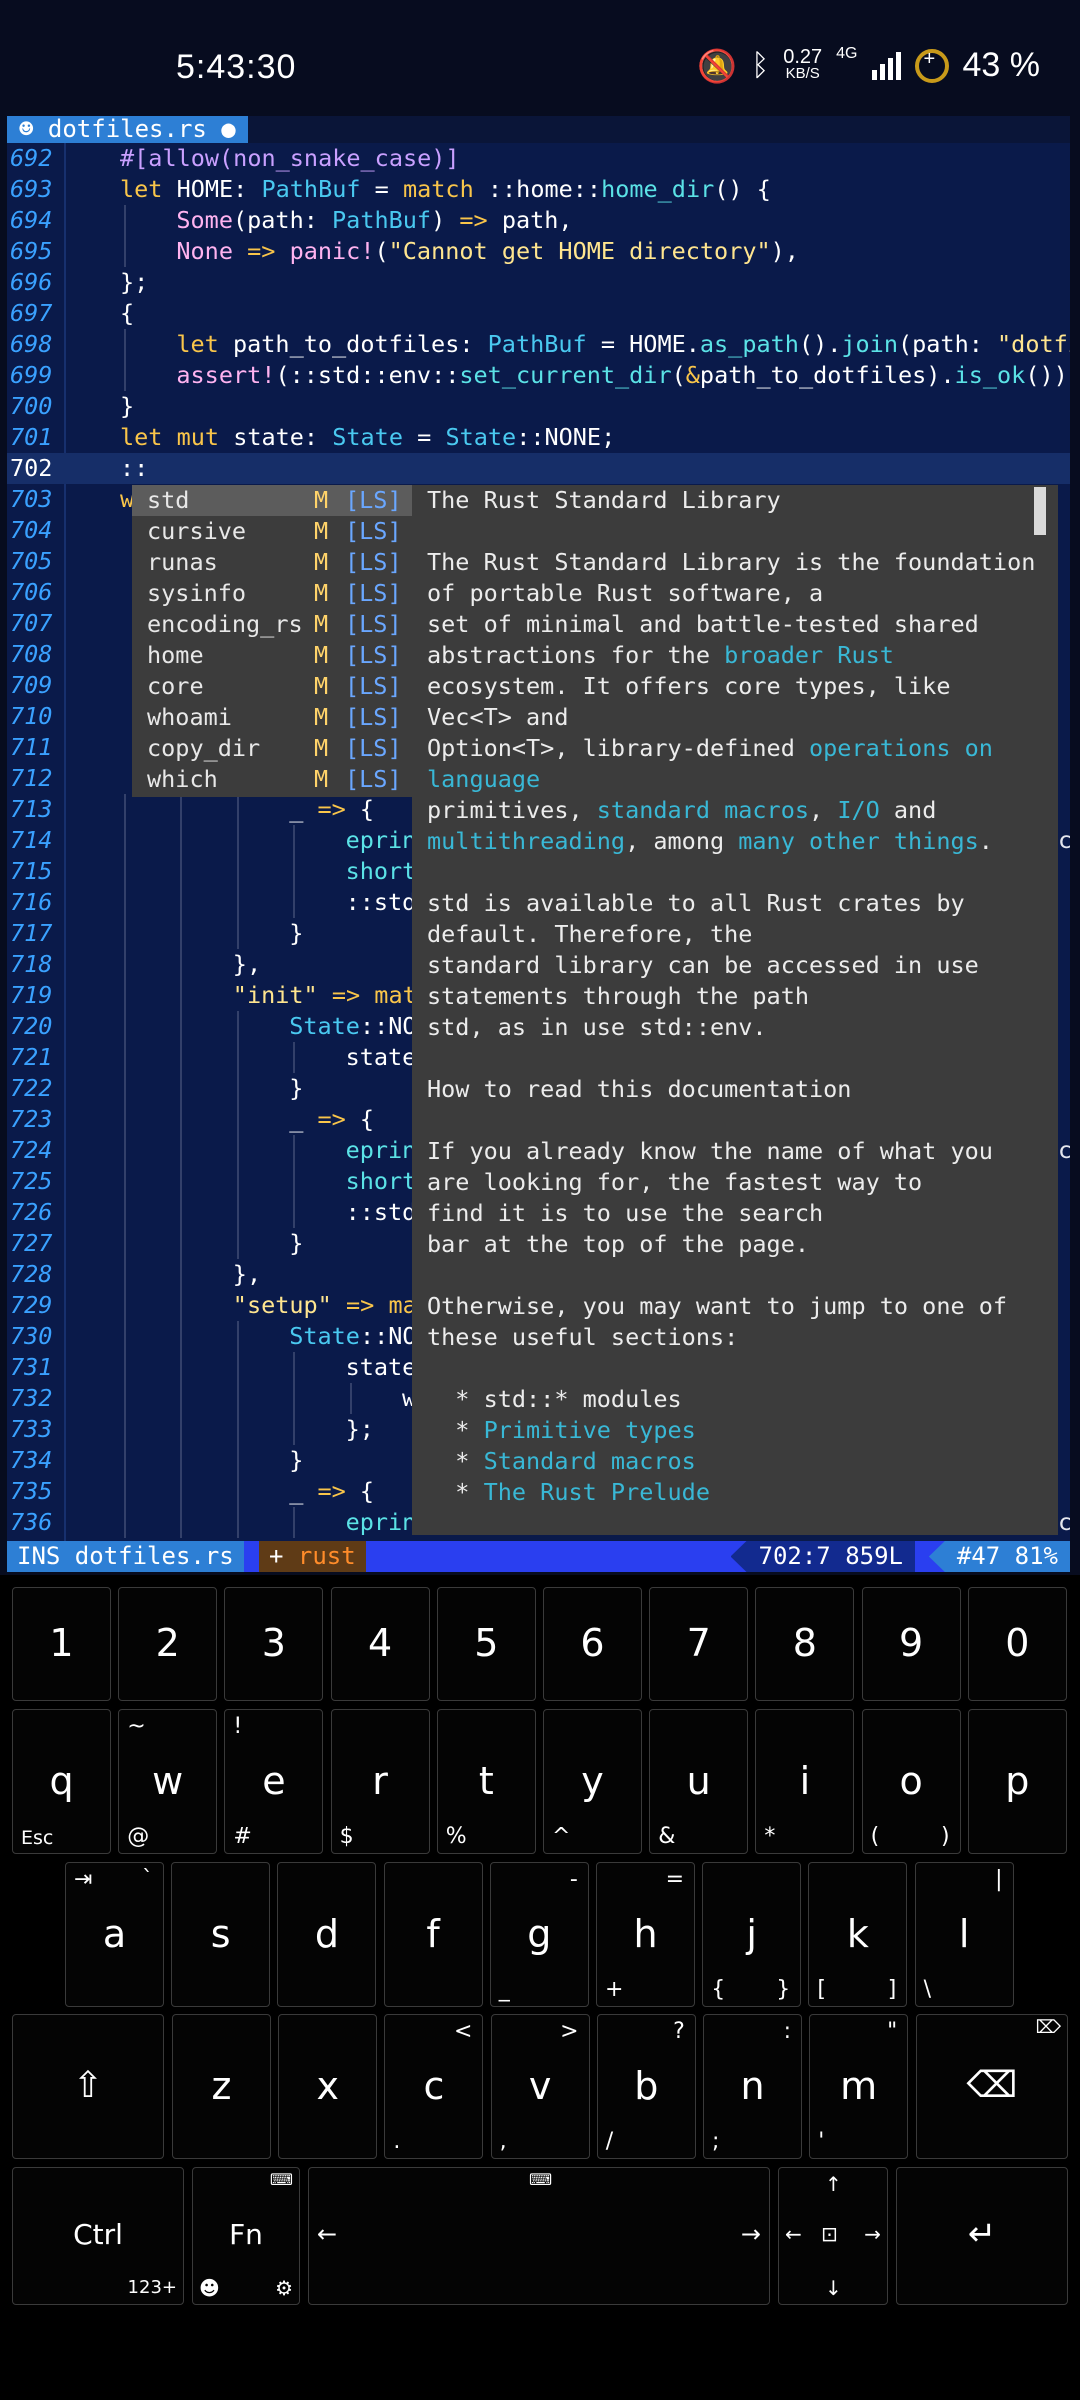 This screenshot has height=2400, width=1080. I want to click on backspace-key: ⌫ ⌦, so click(992, 2086).